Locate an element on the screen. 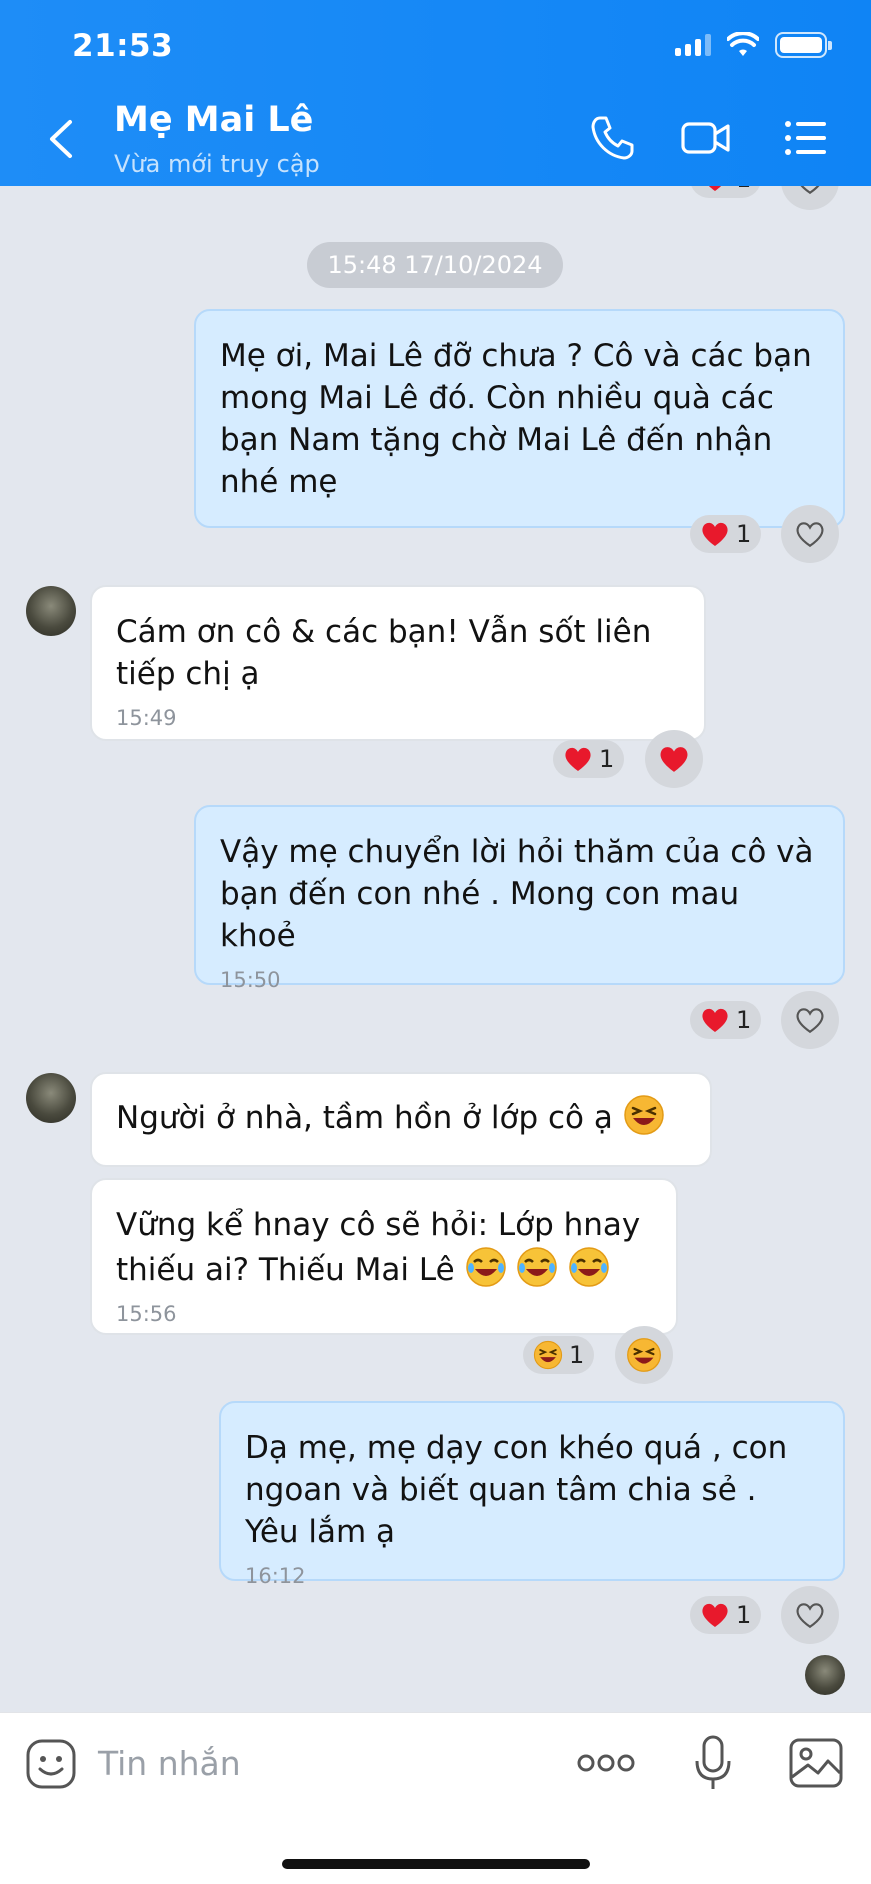 The height and width of the screenshot is (1884, 871). message-text-line: Vững kể hnay cô sẽ hỏi: Lớp hnay is located at coordinates (378, 1225).